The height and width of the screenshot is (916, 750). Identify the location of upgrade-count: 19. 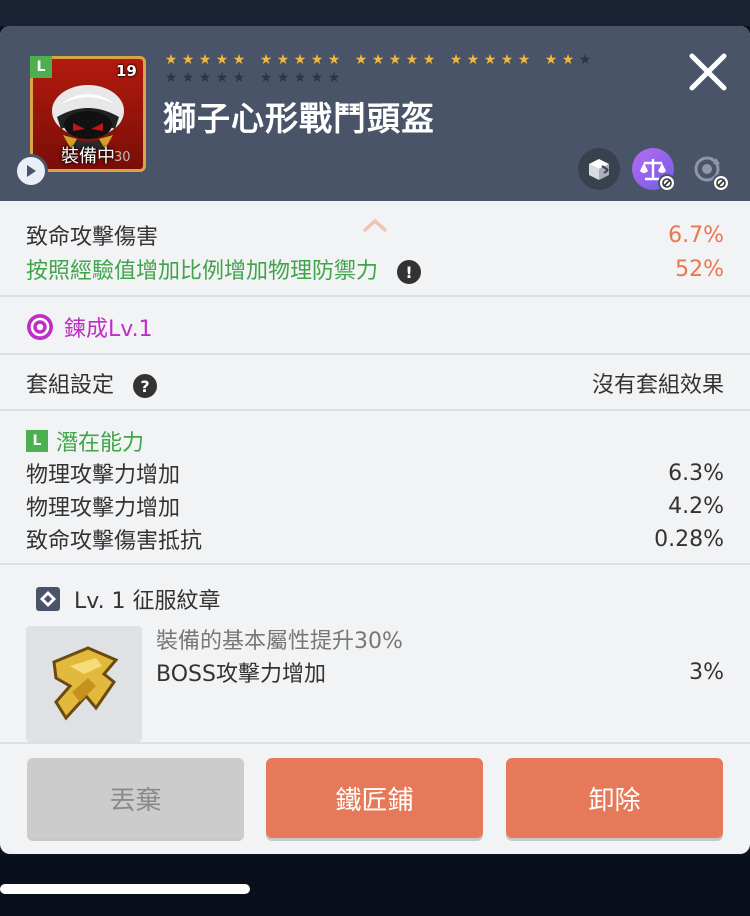
(126, 71).